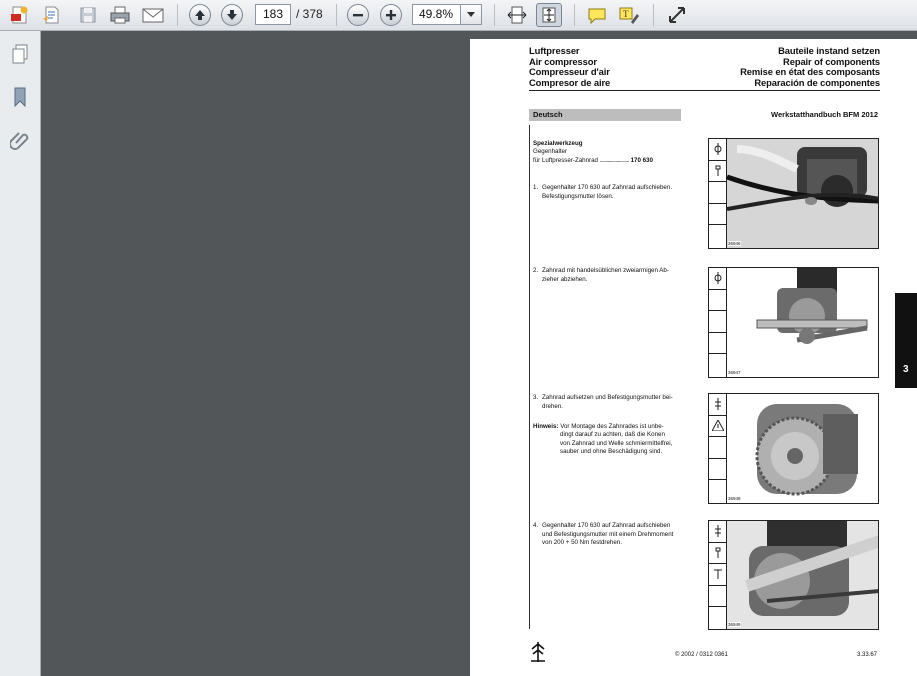  What do you see at coordinates (793, 448) in the screenshot?
I see `photo-3: 36948` at bounding box center [793, 448].